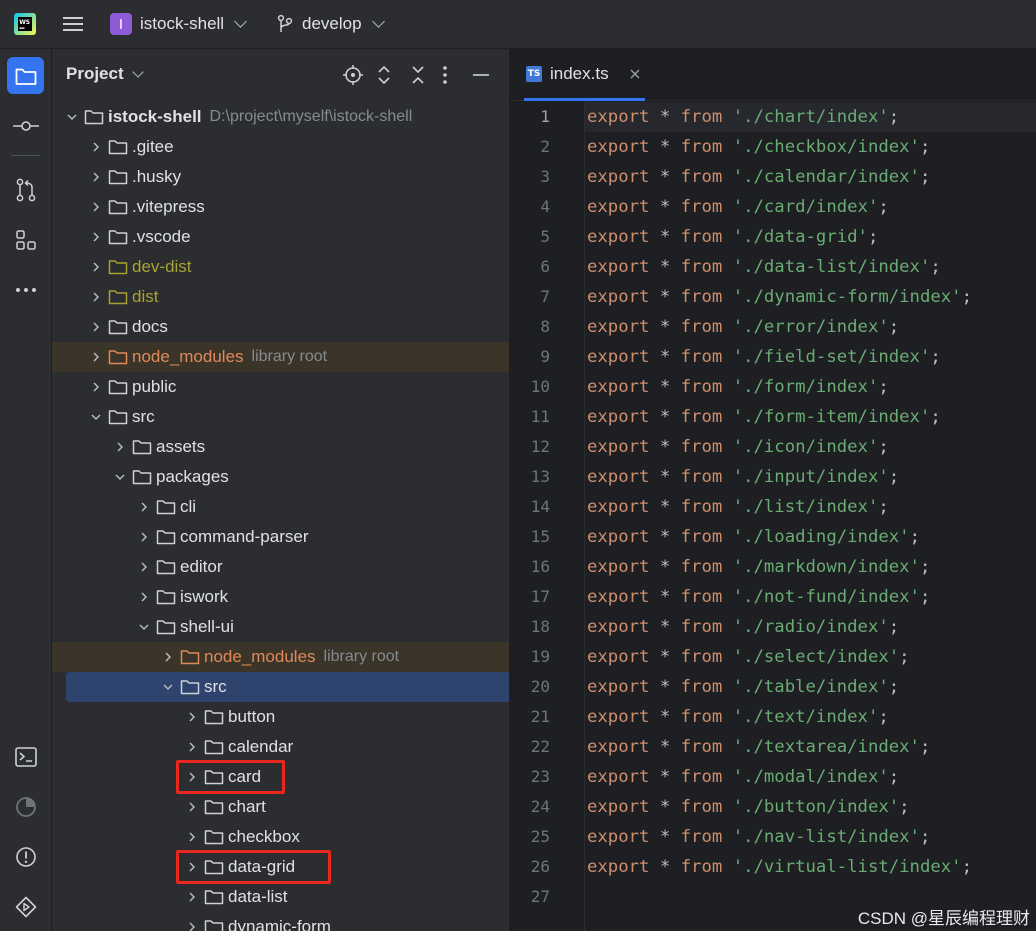 The height and width of the screenshot is (931, 1036). I want to click on code-line: export * from './data-grid';, so click(732, 237).